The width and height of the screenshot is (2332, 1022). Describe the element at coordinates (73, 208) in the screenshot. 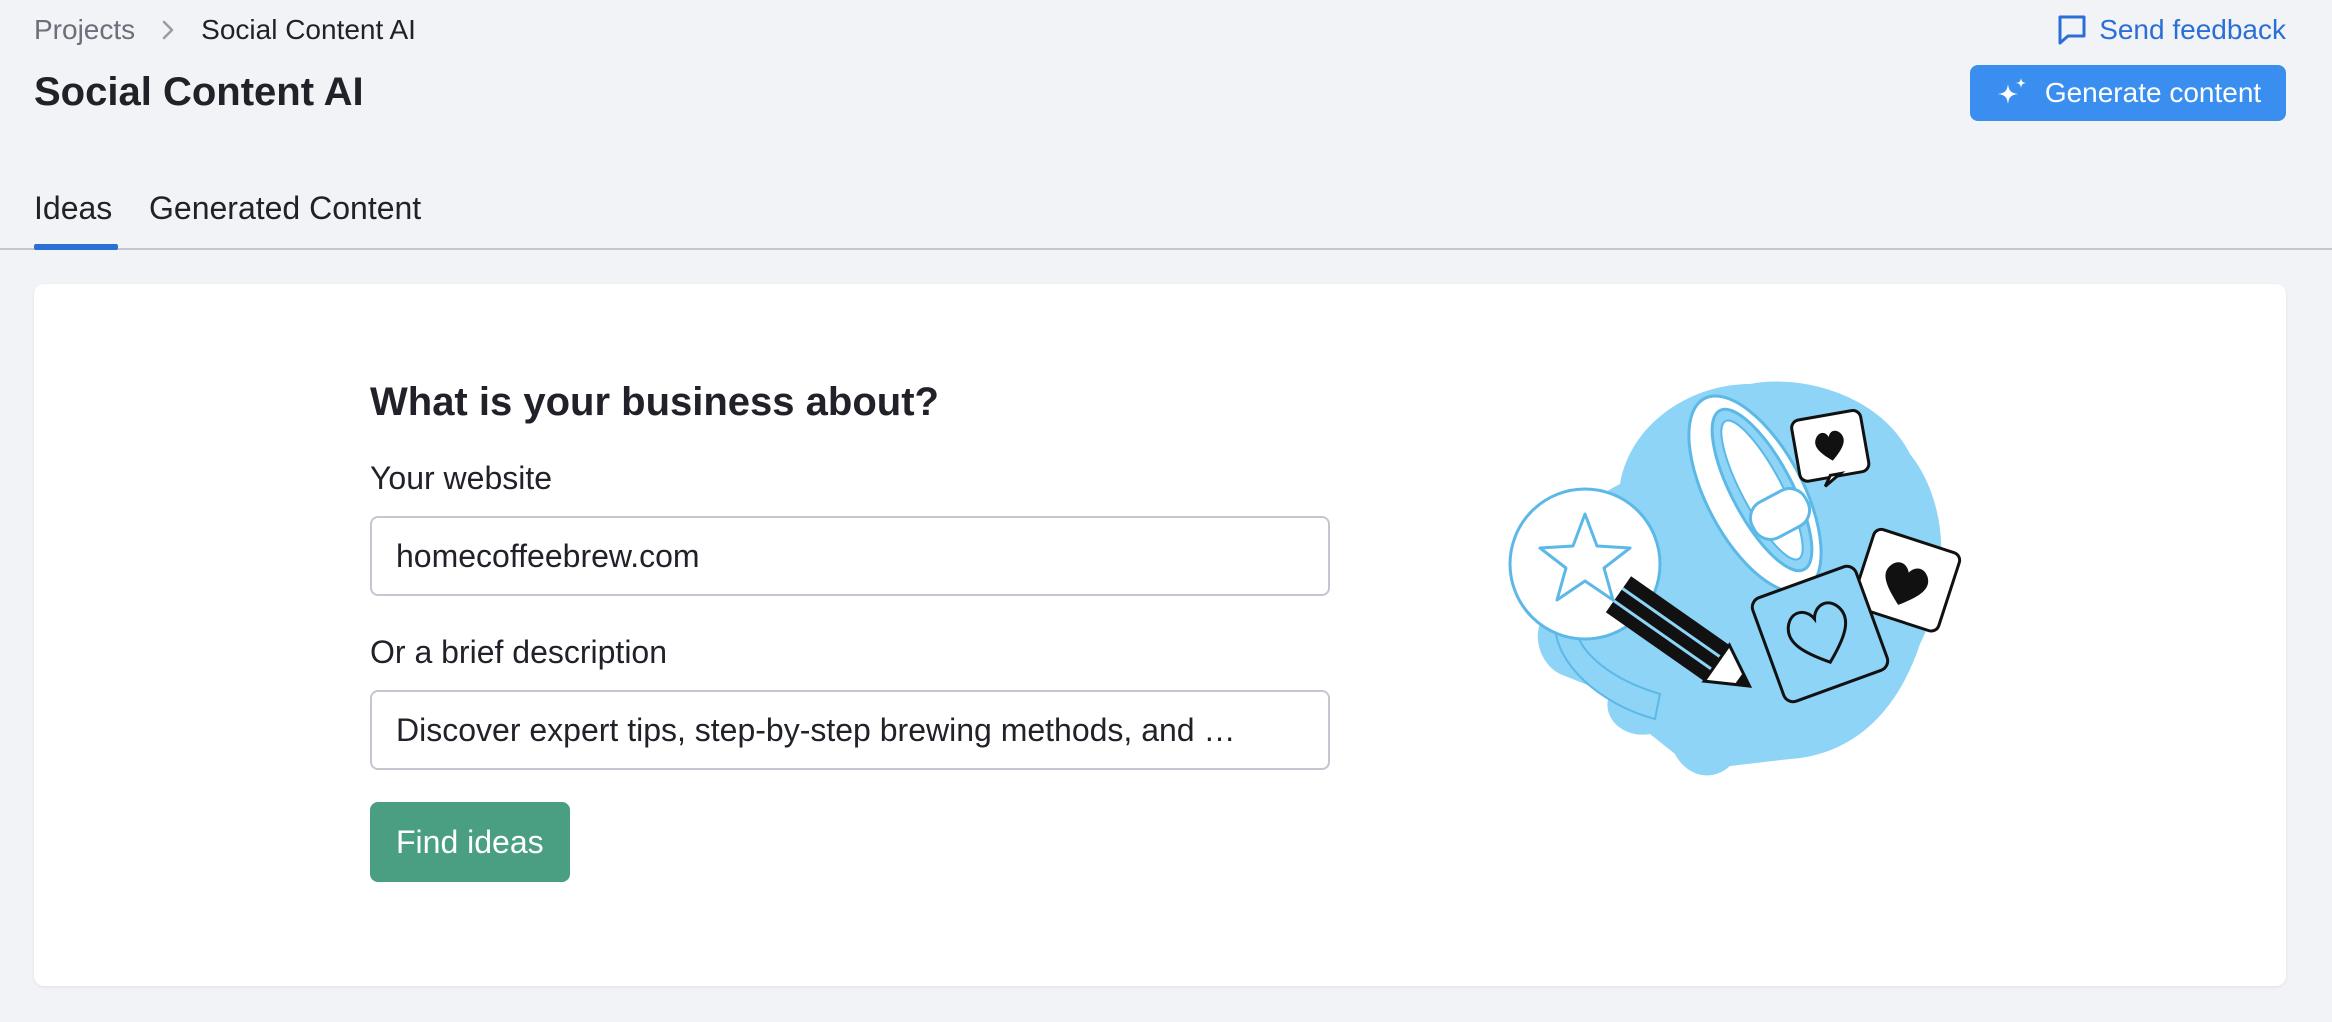

I see `tab-ideas: Ideas` at that location.